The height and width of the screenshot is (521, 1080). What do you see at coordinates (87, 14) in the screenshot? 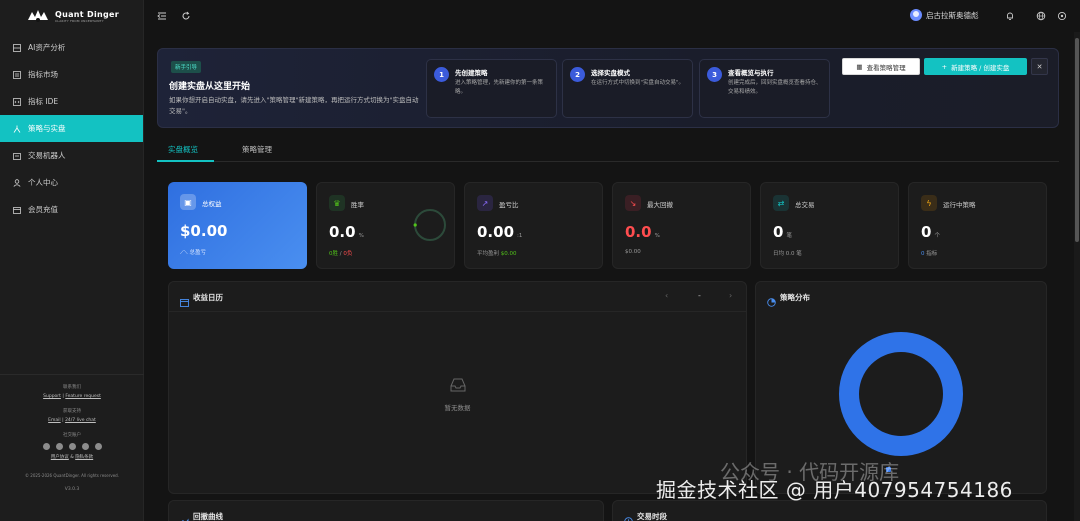
I see `app-name: Quant Dinger` at bounding box center [87, 14].